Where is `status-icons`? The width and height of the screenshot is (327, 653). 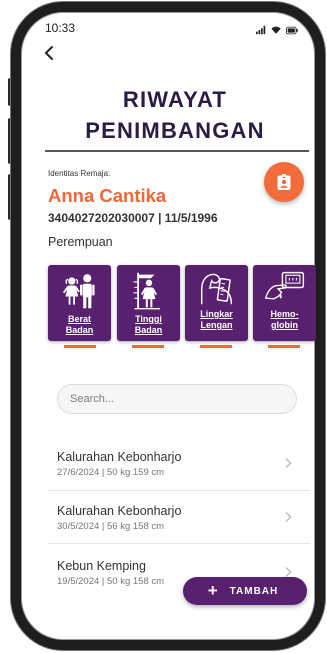 status-icons is located at coordinates (277, 30).